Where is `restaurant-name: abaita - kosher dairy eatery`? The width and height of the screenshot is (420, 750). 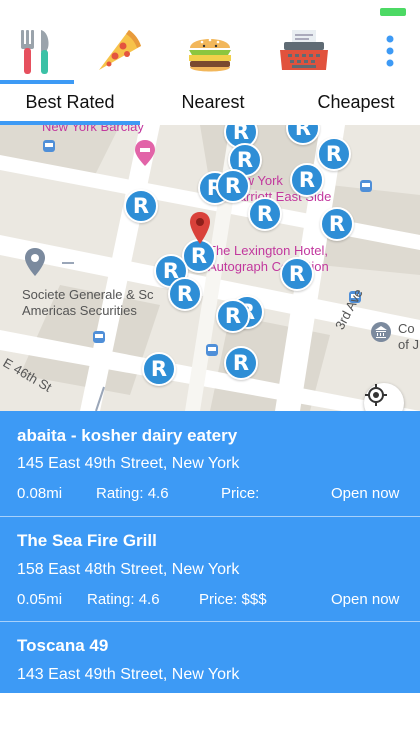
restaurant-name: abaita - kosher dairy eatery is located at coordinates (127, 435).